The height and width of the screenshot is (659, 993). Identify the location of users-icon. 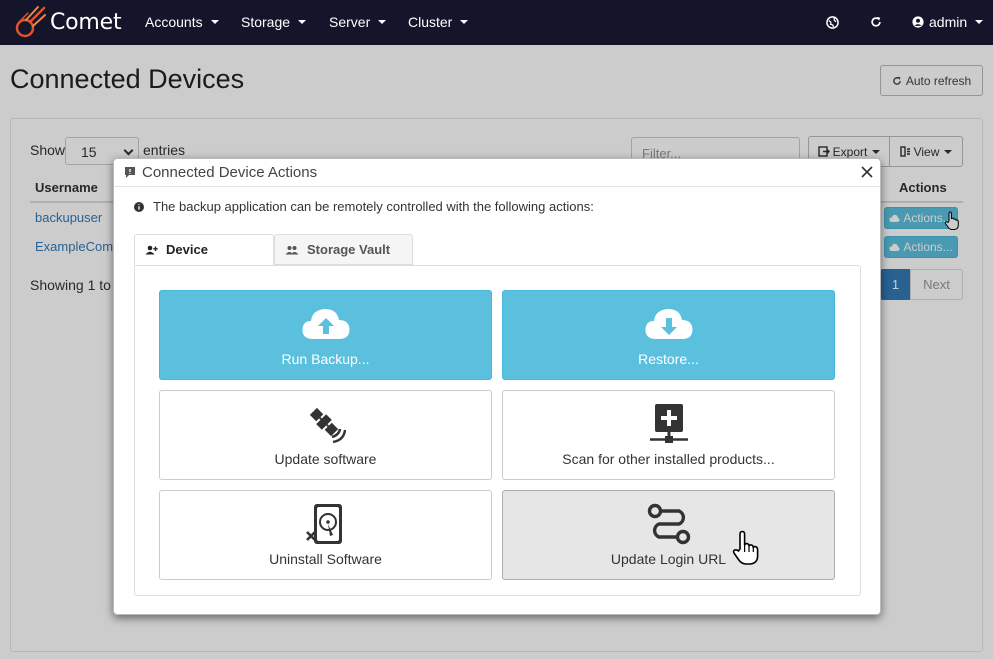
(292, 249).